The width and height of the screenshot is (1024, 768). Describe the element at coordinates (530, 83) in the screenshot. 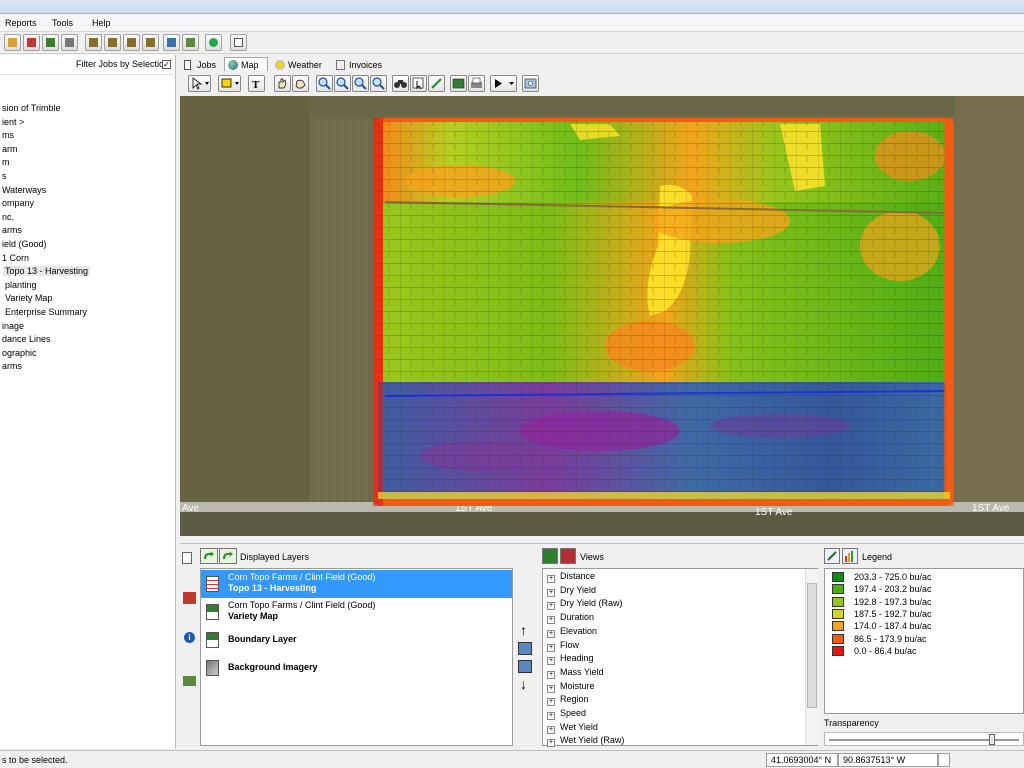

I see `settings-icon` at that location.